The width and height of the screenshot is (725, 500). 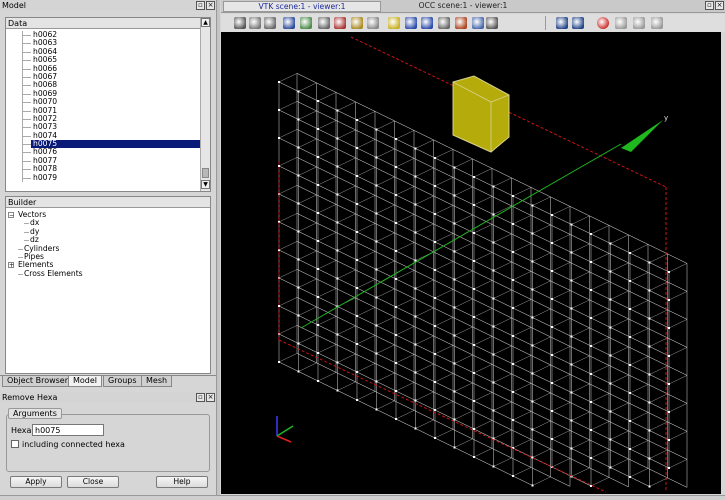 What do you see at coordinates (639, 23) in the screenshot?
I see `pause-icon` at bounding box center [639, 23].